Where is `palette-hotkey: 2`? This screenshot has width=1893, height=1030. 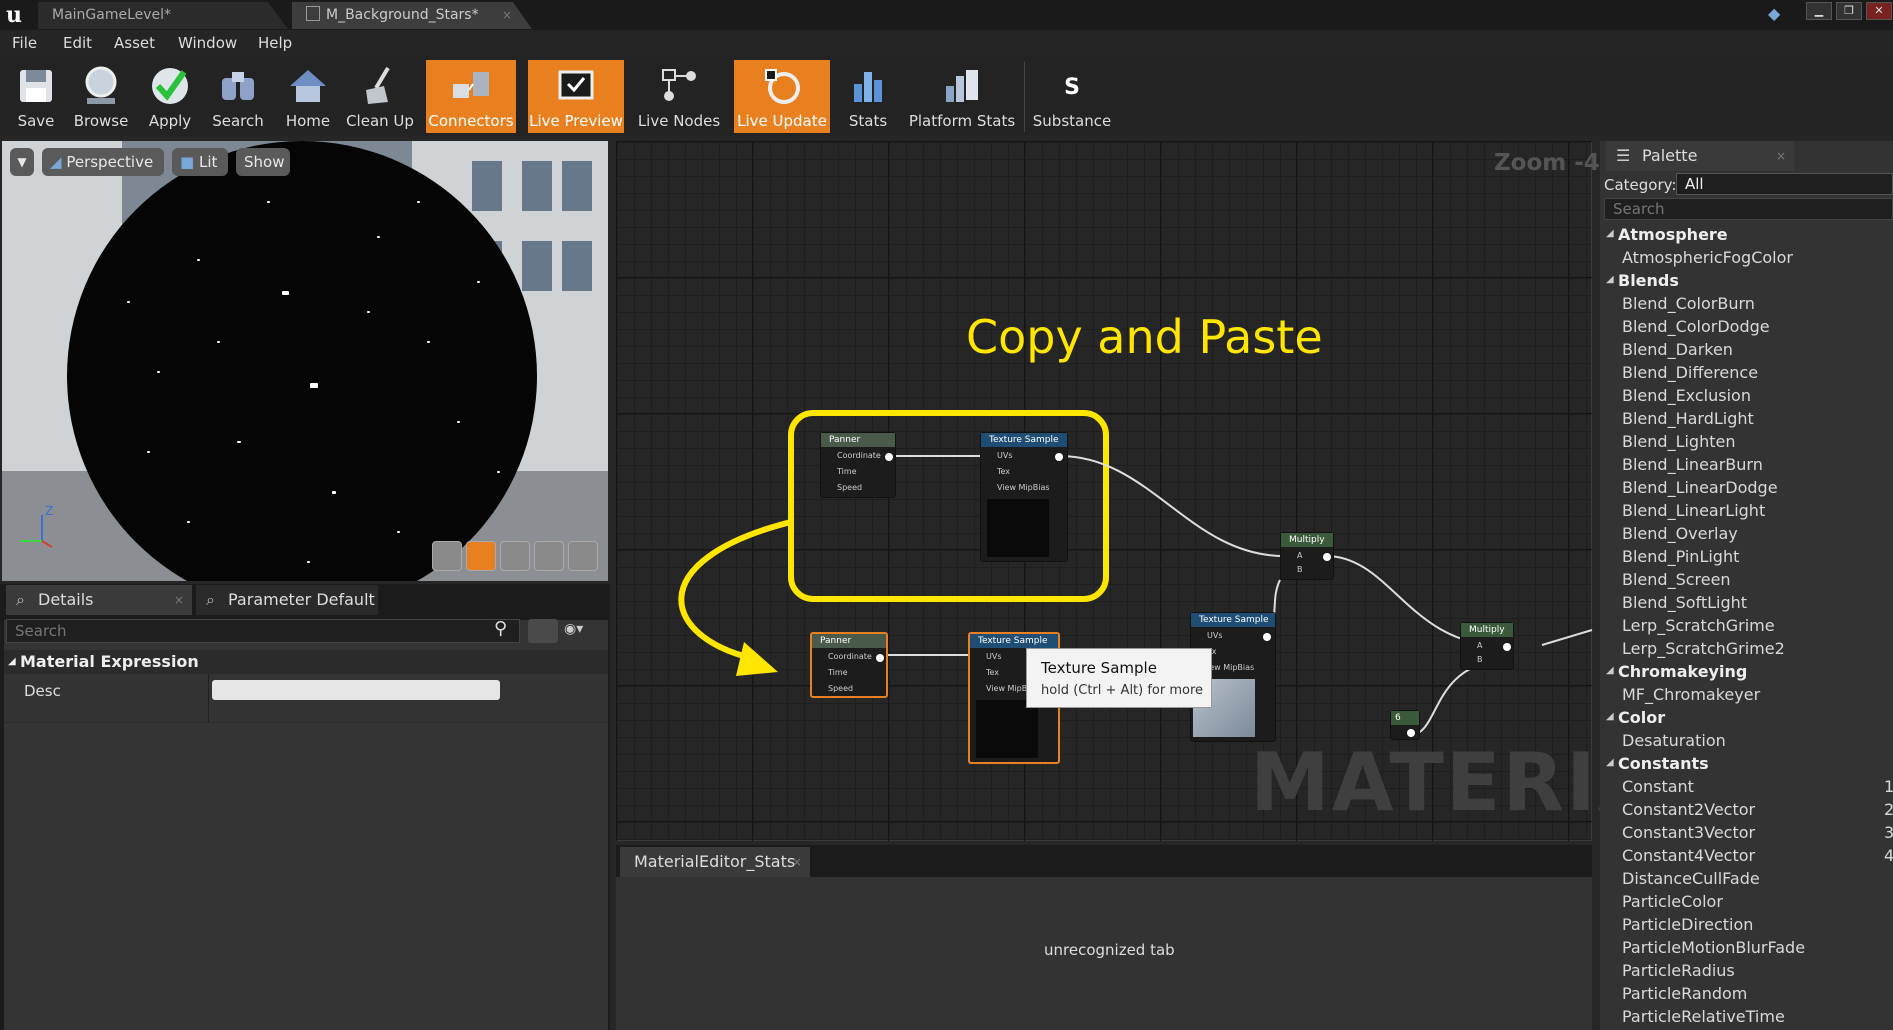 palette-hotkey: 2 is located at coordinates (1888, 809).